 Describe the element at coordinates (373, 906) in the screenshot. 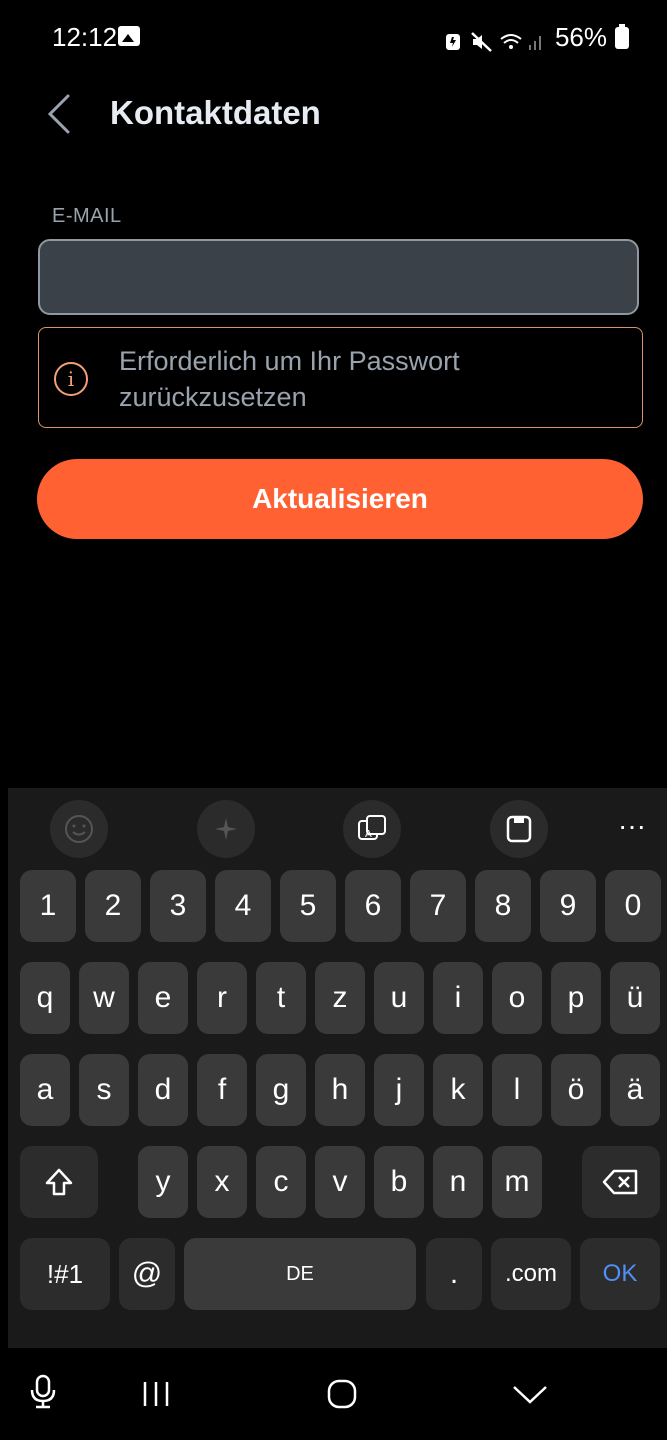

I see `key-6: 6` at that location.